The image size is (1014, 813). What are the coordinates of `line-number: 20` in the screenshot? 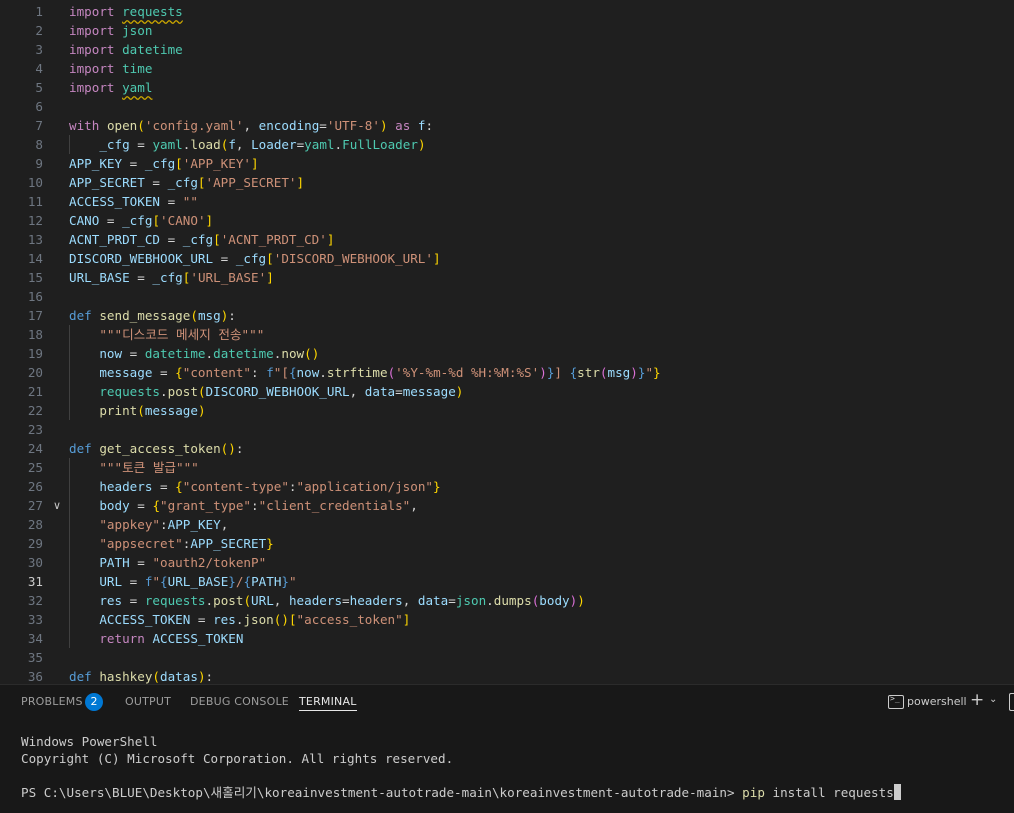 It's located at (35, 372).